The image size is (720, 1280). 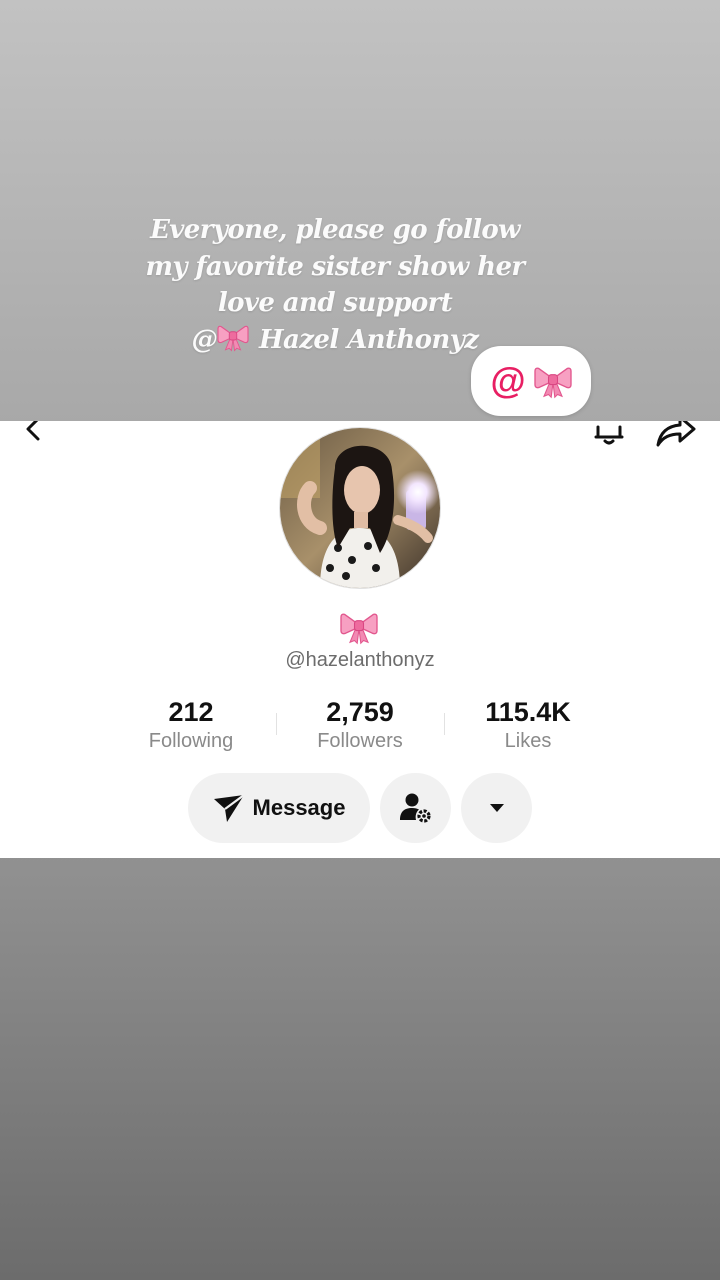 I want to click on more-options-button, so click(x=496, y=808).